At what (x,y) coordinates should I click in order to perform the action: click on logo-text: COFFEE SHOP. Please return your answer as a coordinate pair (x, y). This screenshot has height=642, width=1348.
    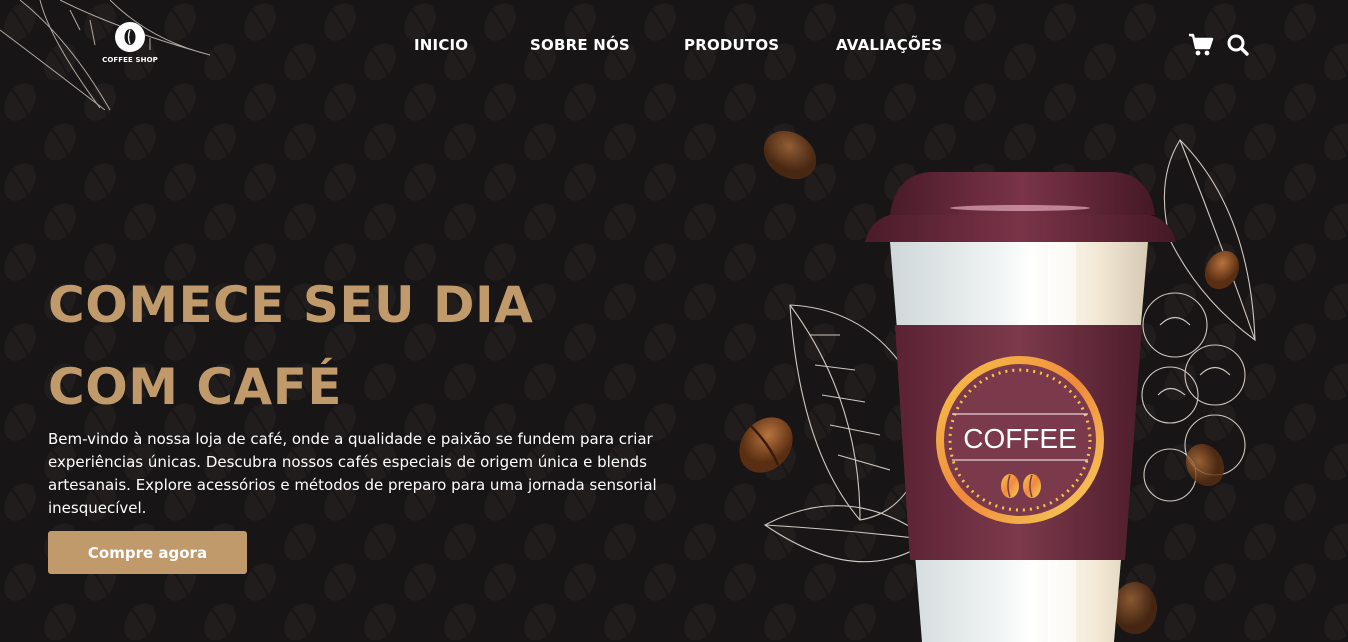
    Looking at the image, I should click on (130, 60).